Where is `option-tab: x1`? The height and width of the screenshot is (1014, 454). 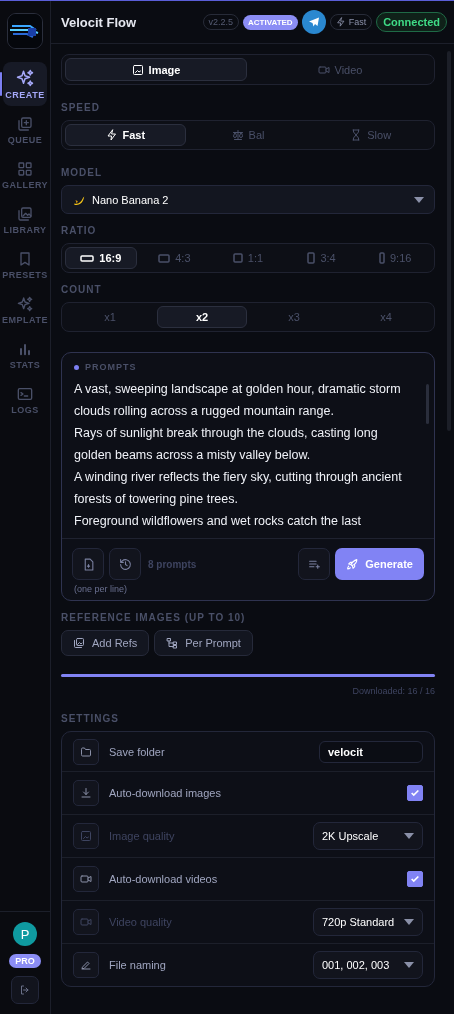
option-tab: x1 is located at coordinates (110, 317).